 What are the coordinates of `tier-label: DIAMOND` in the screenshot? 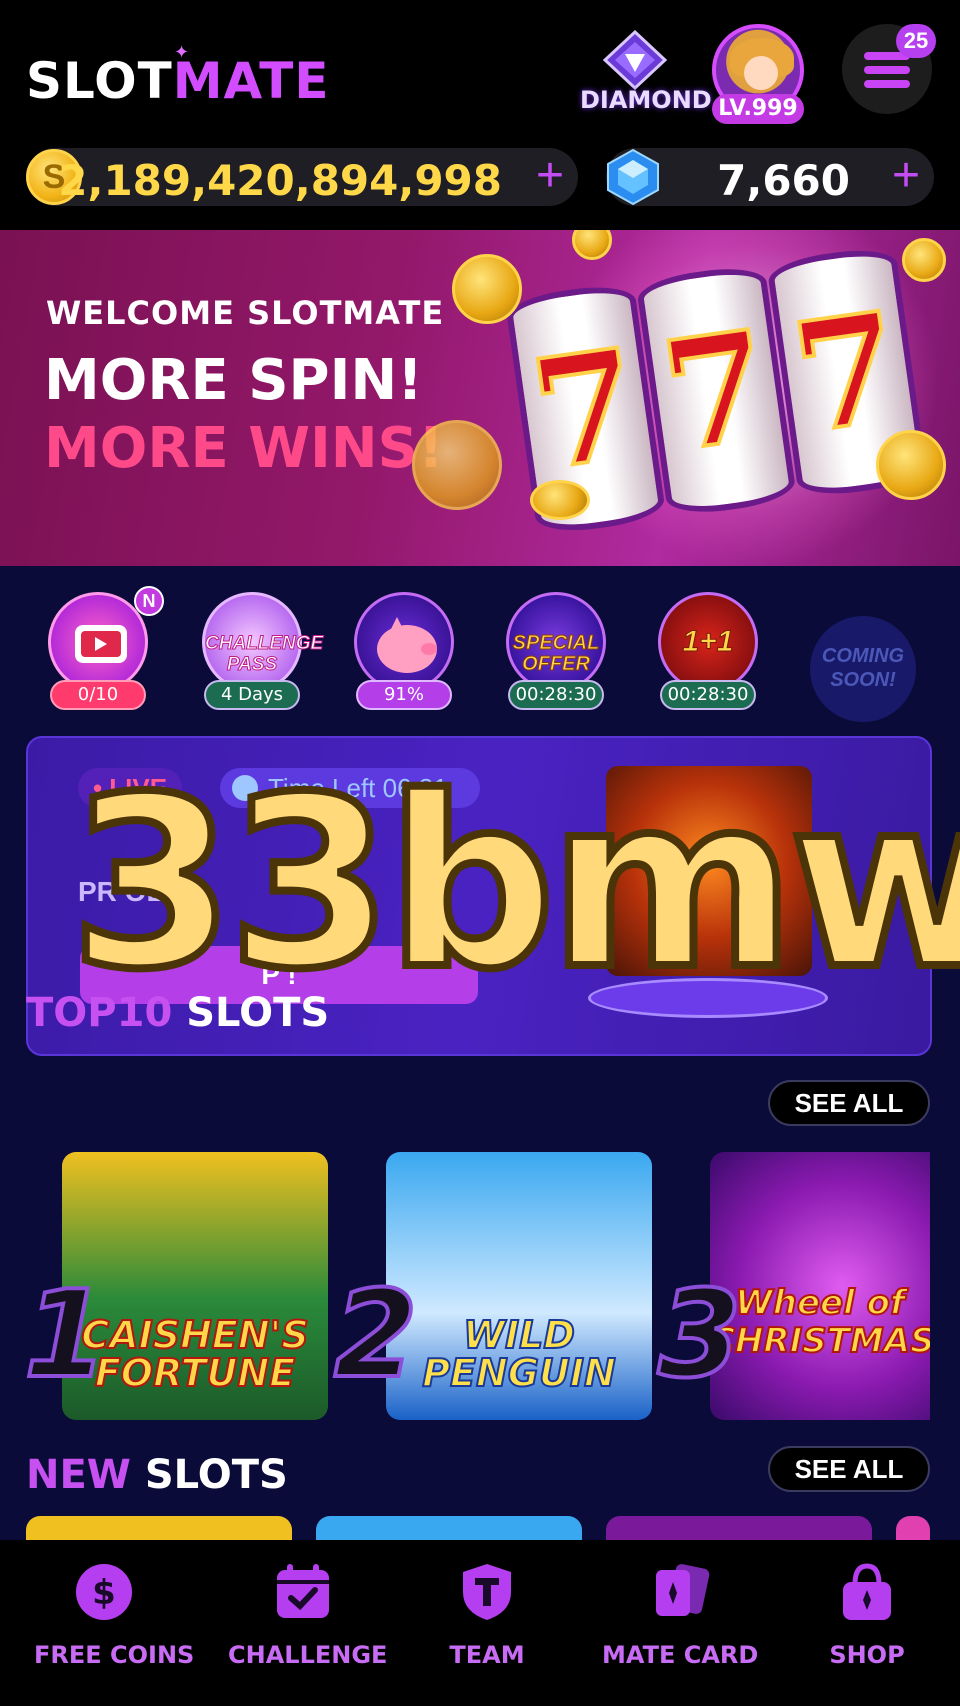 It's located at (646, 100).